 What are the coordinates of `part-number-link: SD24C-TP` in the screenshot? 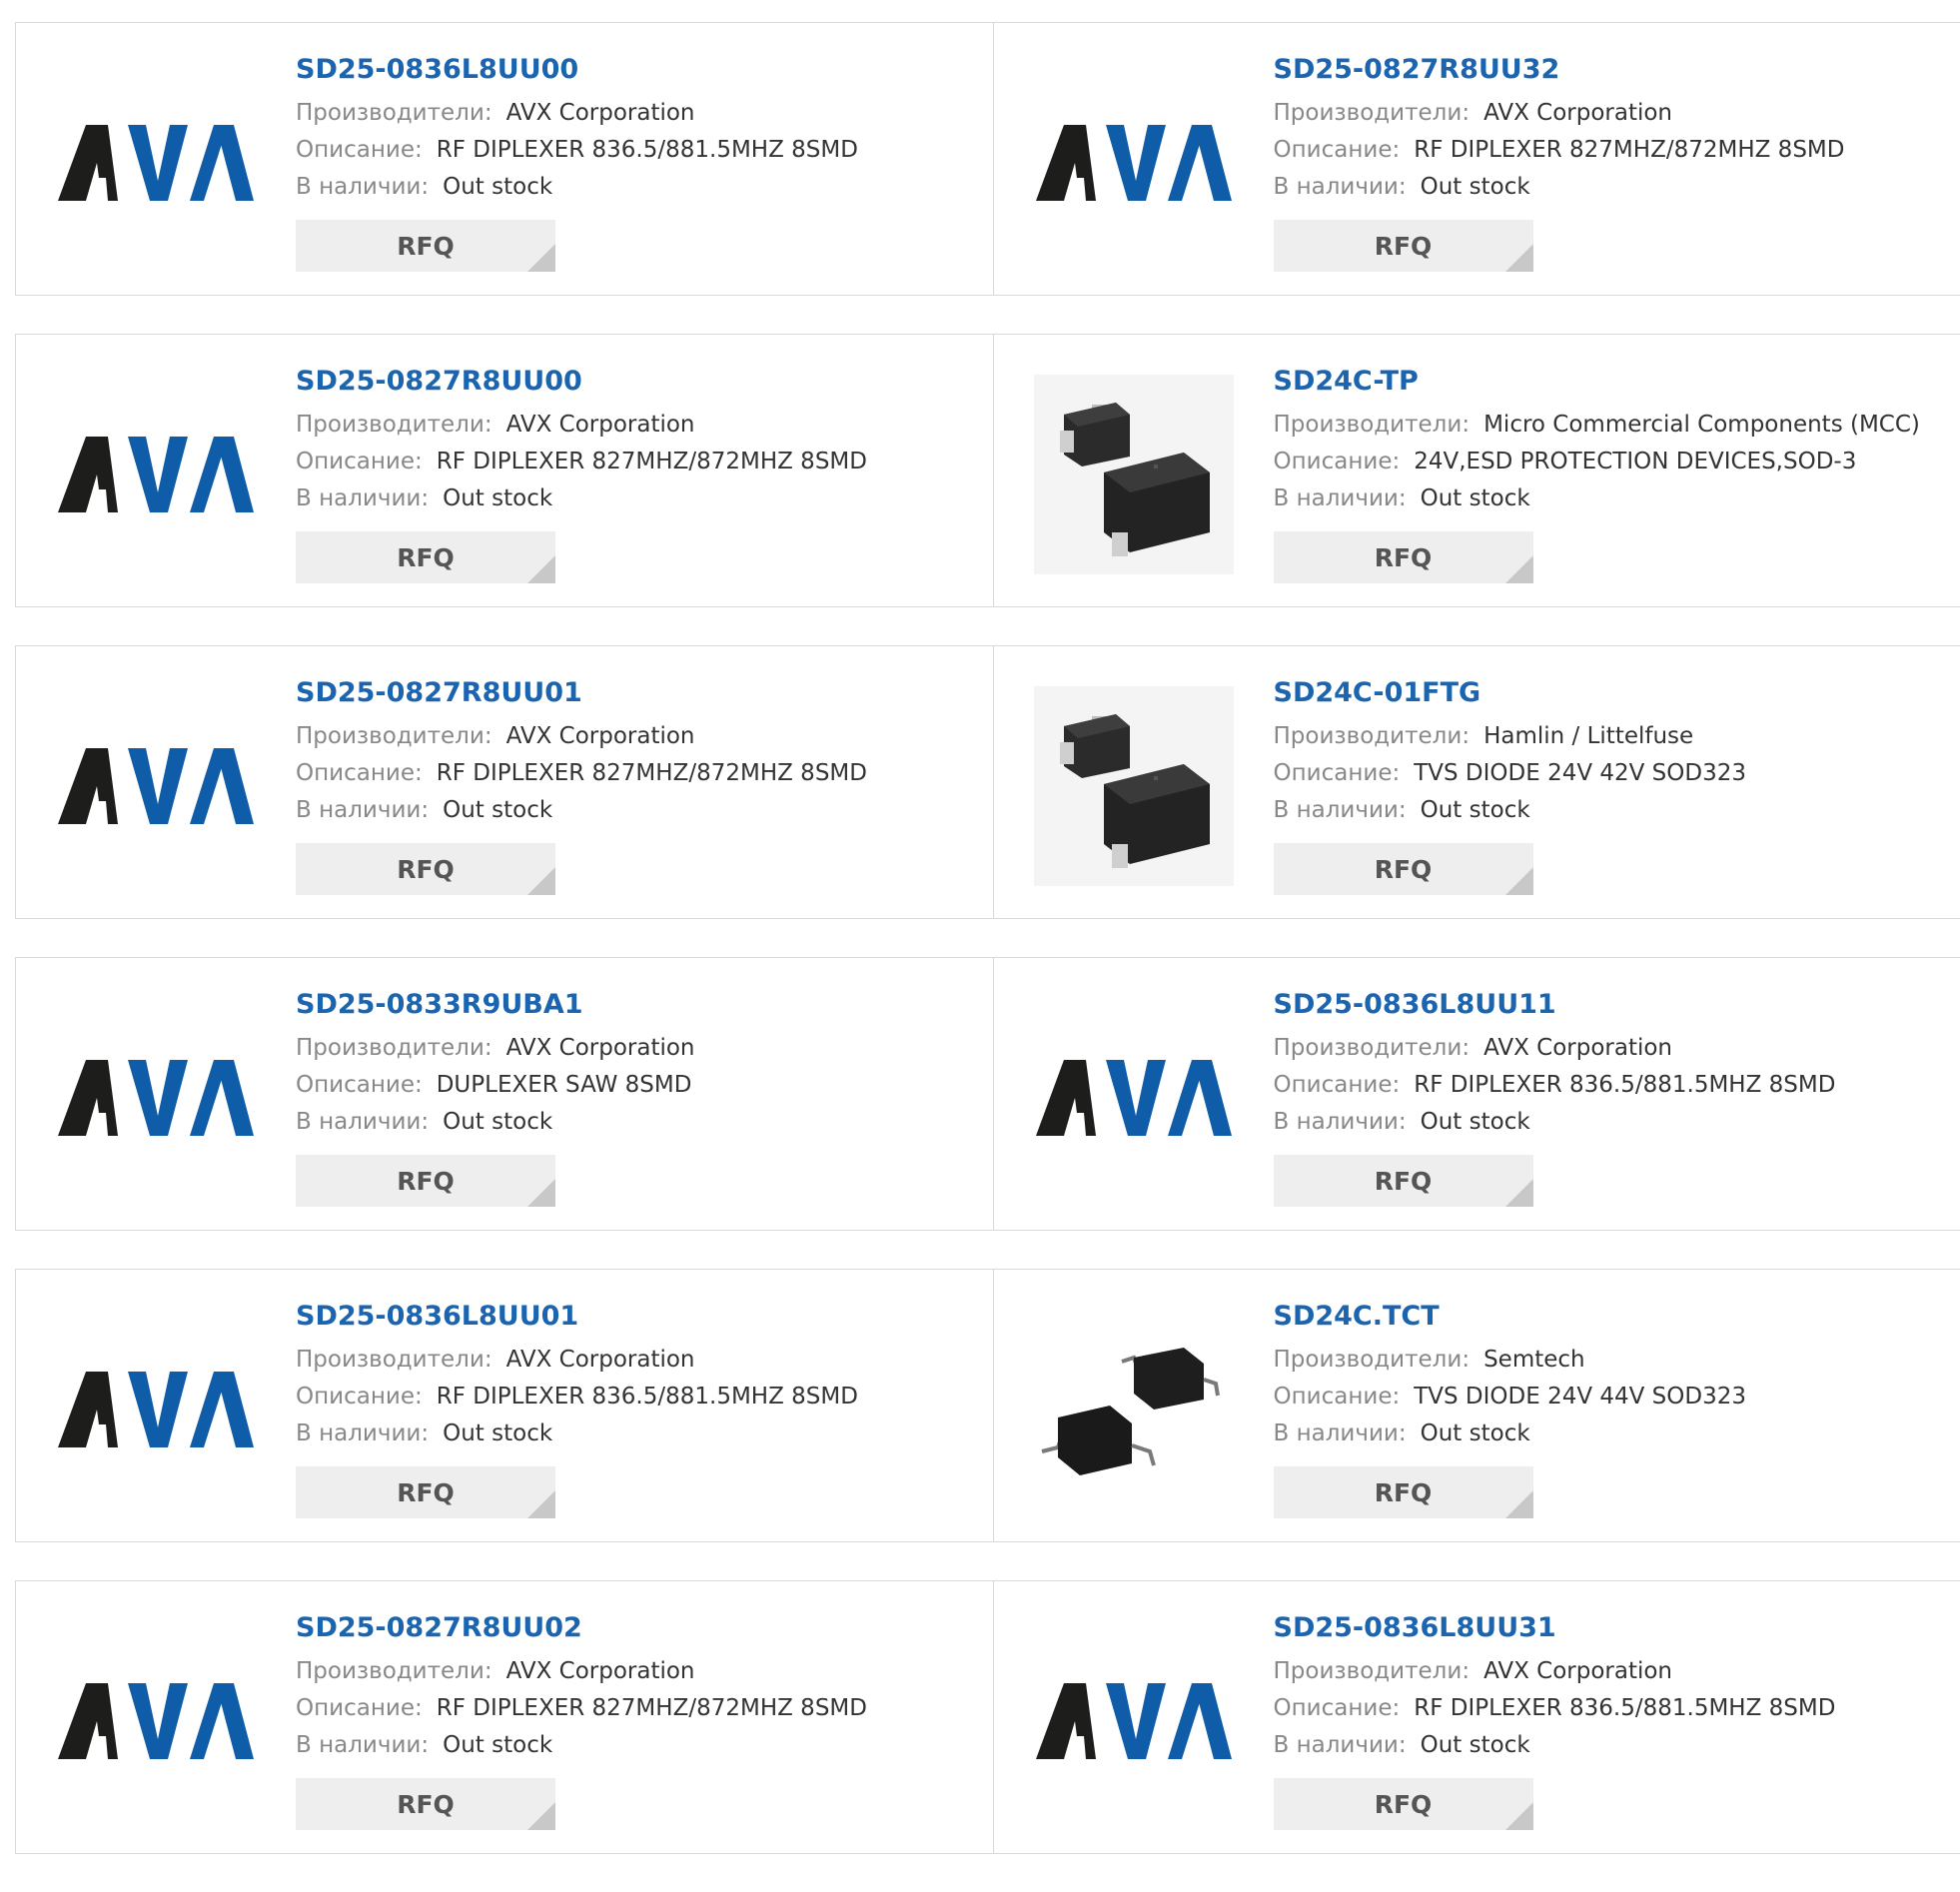 It's located at (1597, 382).